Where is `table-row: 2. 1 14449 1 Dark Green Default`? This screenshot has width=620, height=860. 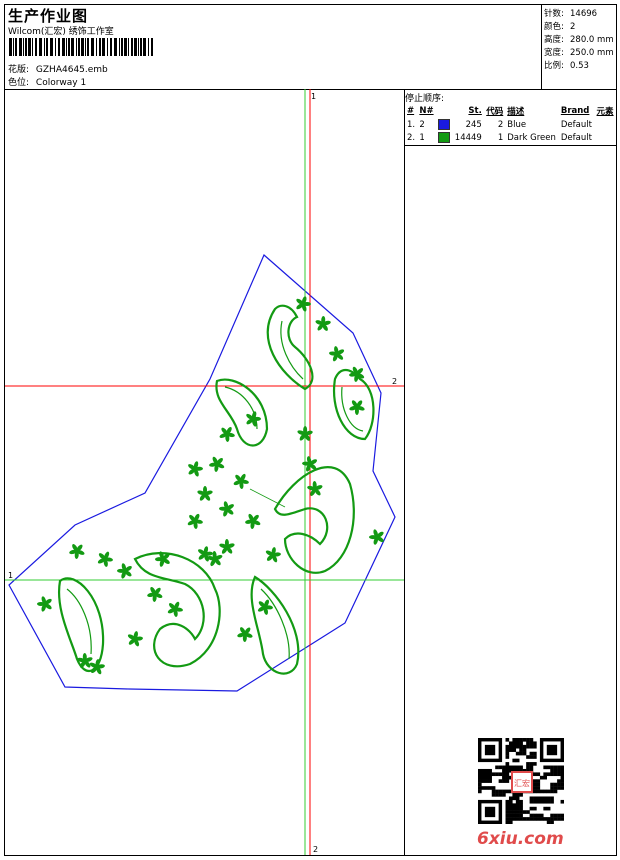
table-row: 2. 1 14449 1 Dark Green Default is located at coordinates (510, 137).